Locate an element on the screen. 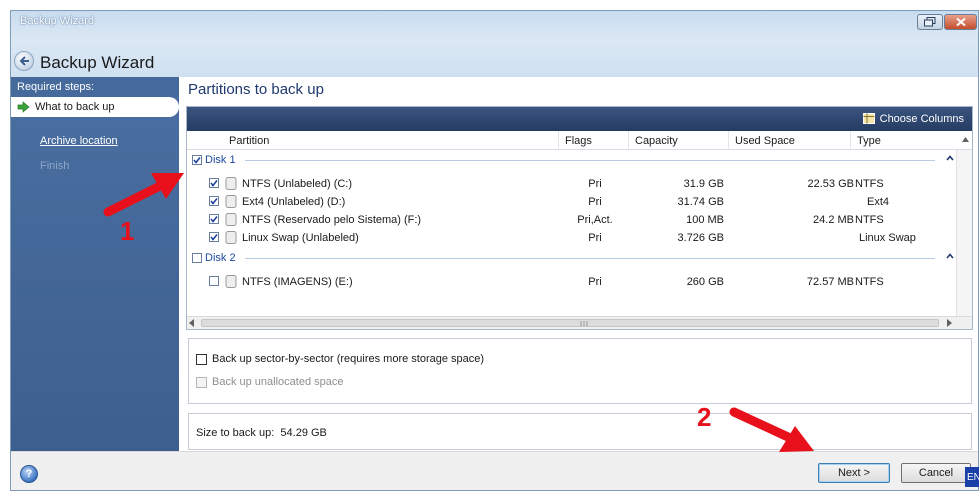 This screenshot has height=491, width=979. partition-name: Ext4 (Unlabeled) (D:) is located at coordinates (294, 202).